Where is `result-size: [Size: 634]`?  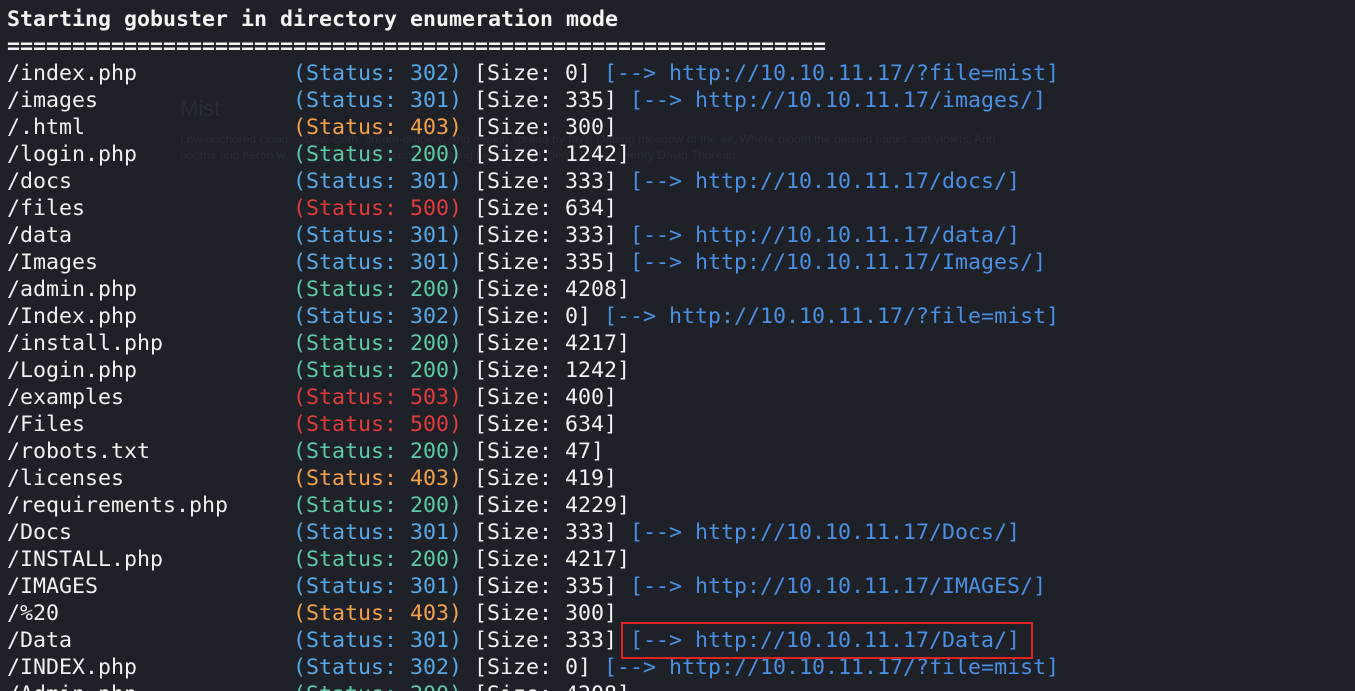 result-size: [Size: 634] is located at coordinates (546, 424).